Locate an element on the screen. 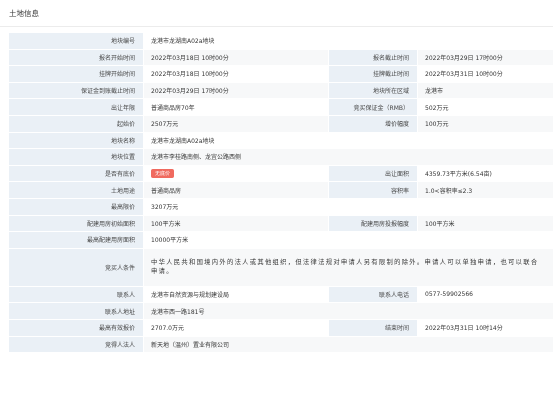 This screenshot has width=553, height=408. value-starting-price: 2507万元 is located at coordinates (236, 123).